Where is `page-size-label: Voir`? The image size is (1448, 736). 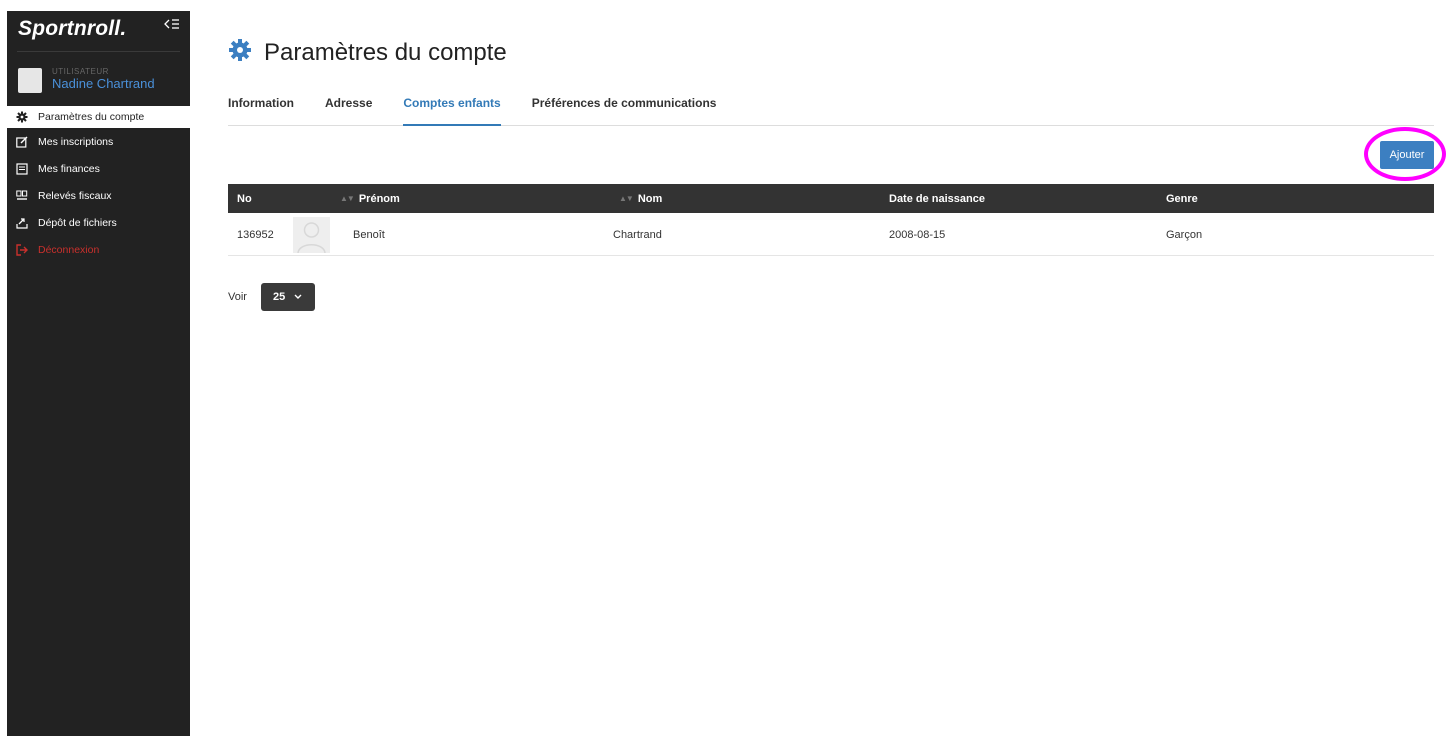
page-size-label: Voir is located at coordinates (237, 297).